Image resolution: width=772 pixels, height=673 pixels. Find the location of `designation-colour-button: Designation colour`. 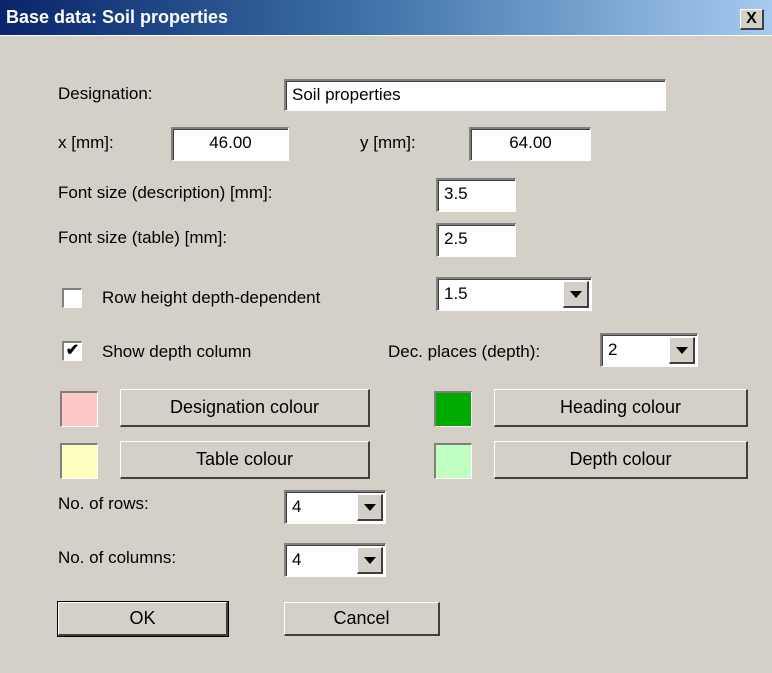

designation-colour-button: Designation colour is located at coordinates (245, 408).